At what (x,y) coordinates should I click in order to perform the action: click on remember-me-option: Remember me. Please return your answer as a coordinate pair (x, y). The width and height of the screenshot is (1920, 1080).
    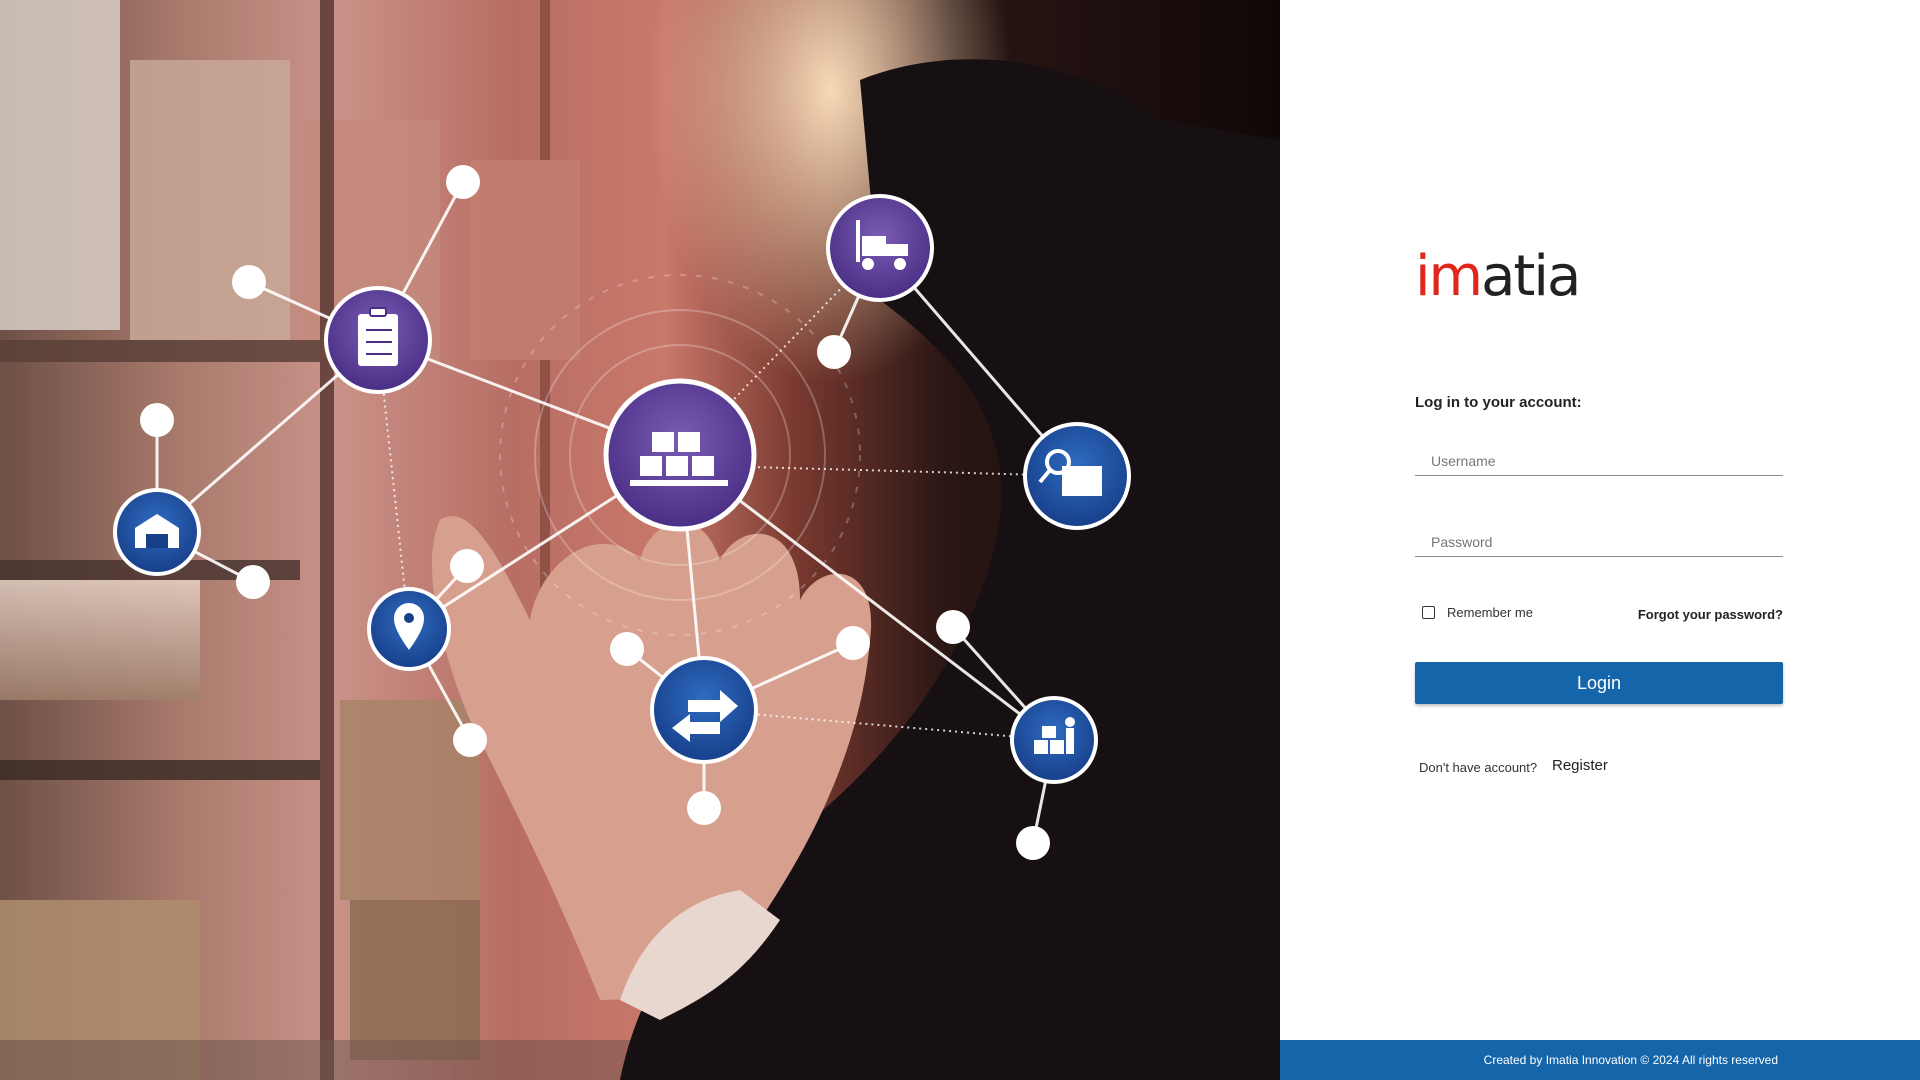
    Looking at the image, I should click on (1477, 612).